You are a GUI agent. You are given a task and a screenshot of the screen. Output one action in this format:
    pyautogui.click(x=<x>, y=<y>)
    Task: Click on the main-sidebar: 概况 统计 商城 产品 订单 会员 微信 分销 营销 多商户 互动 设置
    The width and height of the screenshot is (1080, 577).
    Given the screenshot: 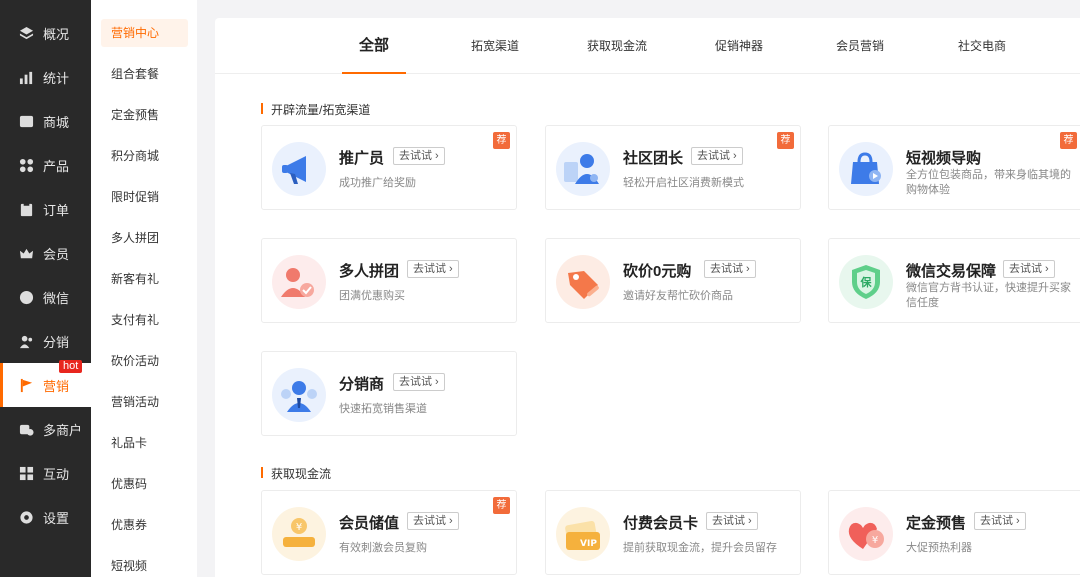 What is the action you would take?
    pyautogui.click(x=45, y=288)
    